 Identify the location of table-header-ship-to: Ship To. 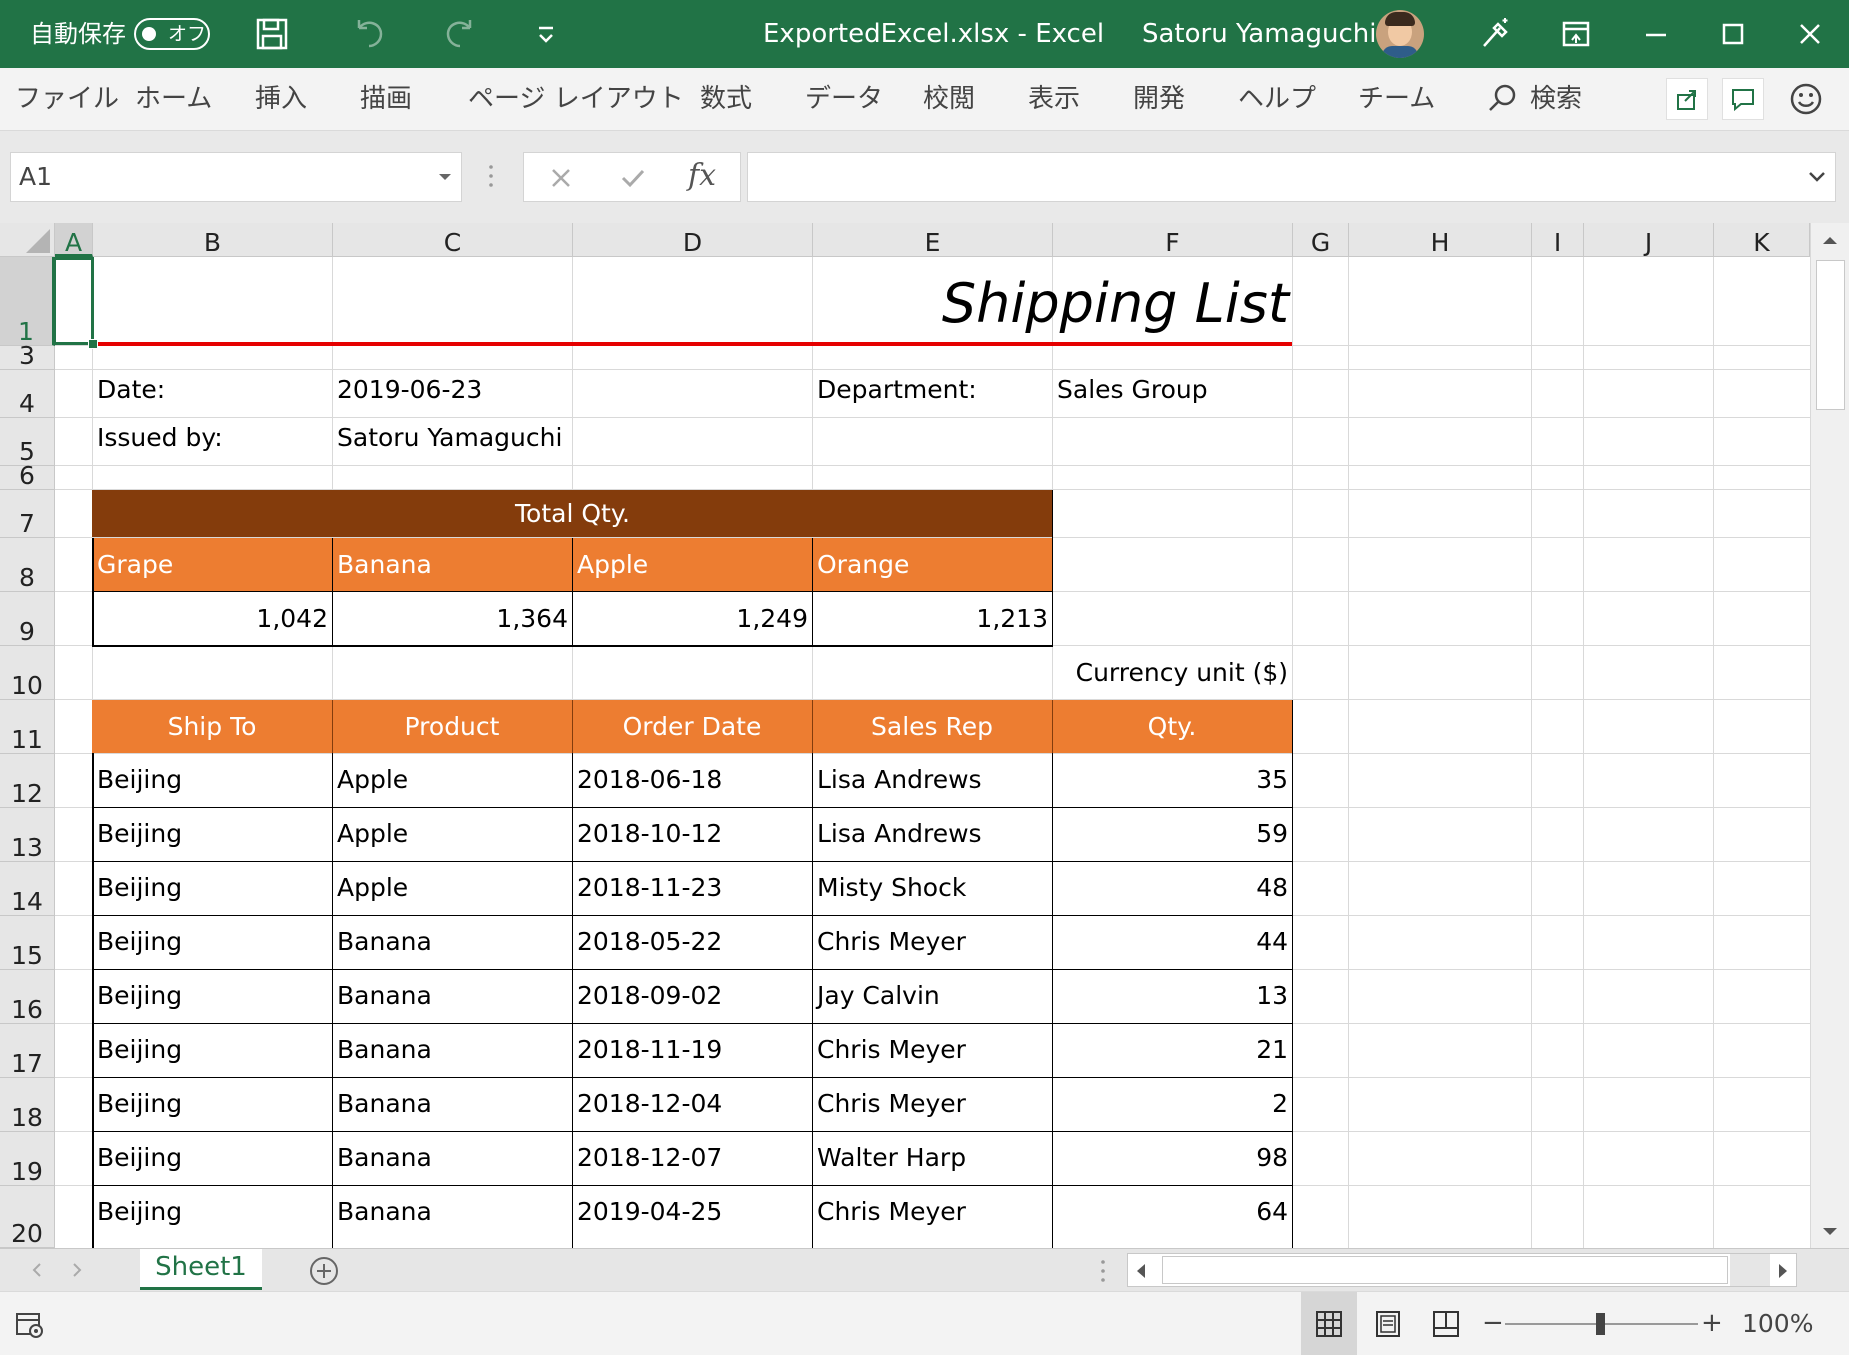
(212, 726).